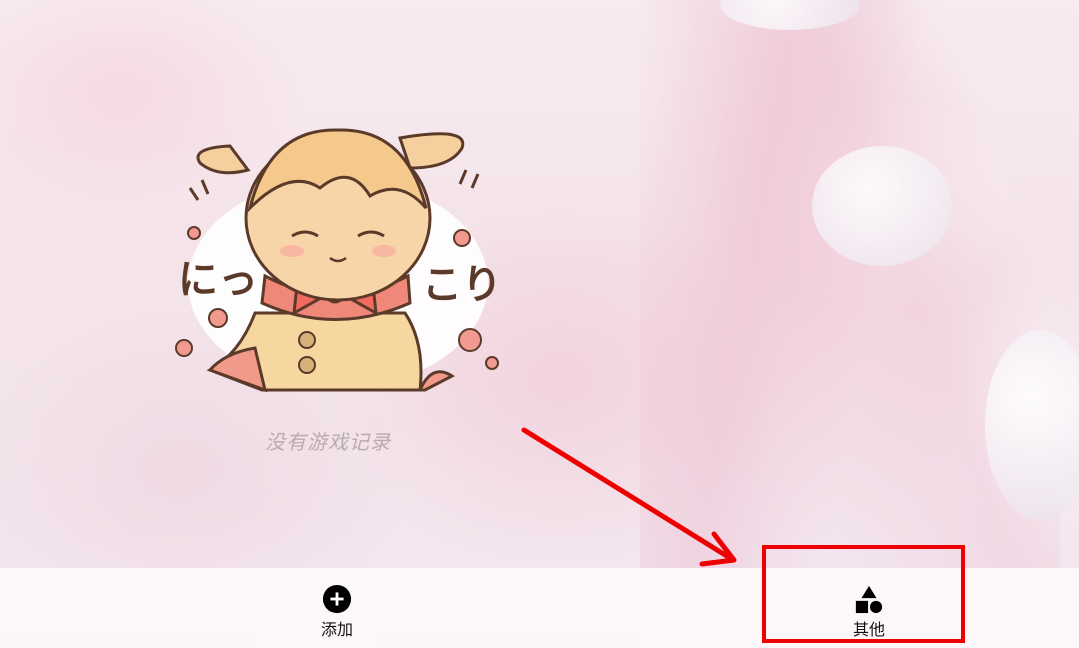 This screenshot has width=1079, height=648. Describe the element at coordinates (863, 594) in the screenshot. I see `annotation-highlight-box` at that location.